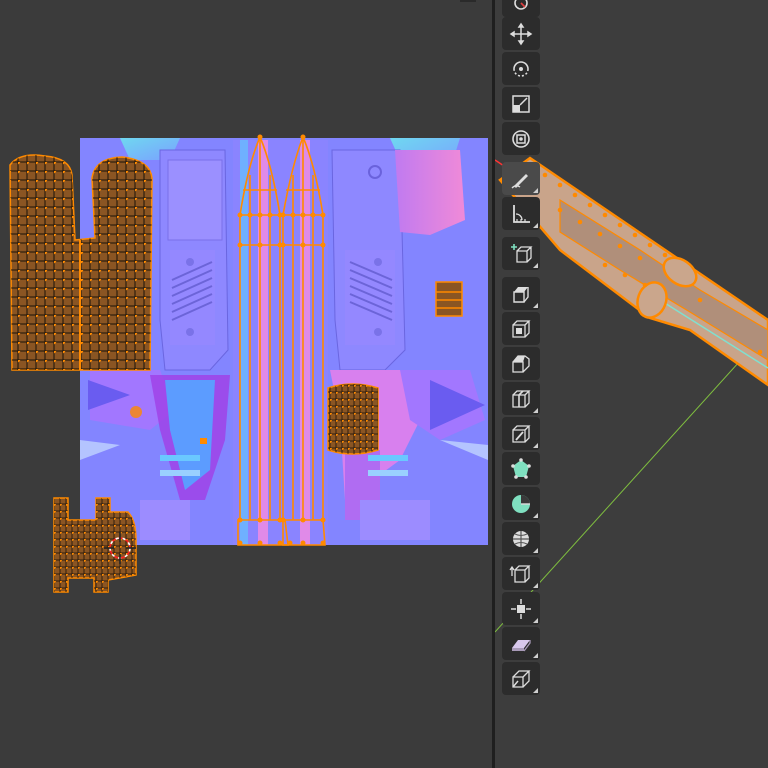  I want to click on spin-tool, so click(521, 503).